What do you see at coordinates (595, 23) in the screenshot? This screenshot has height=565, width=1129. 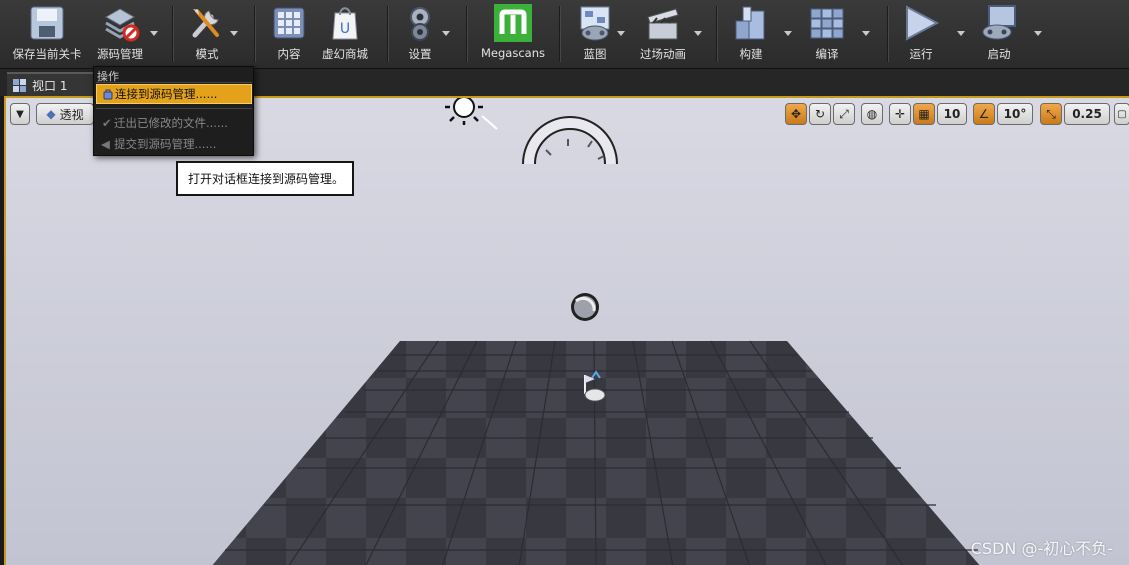 I see `blueprint-icon` at bounding box center [595, 23].